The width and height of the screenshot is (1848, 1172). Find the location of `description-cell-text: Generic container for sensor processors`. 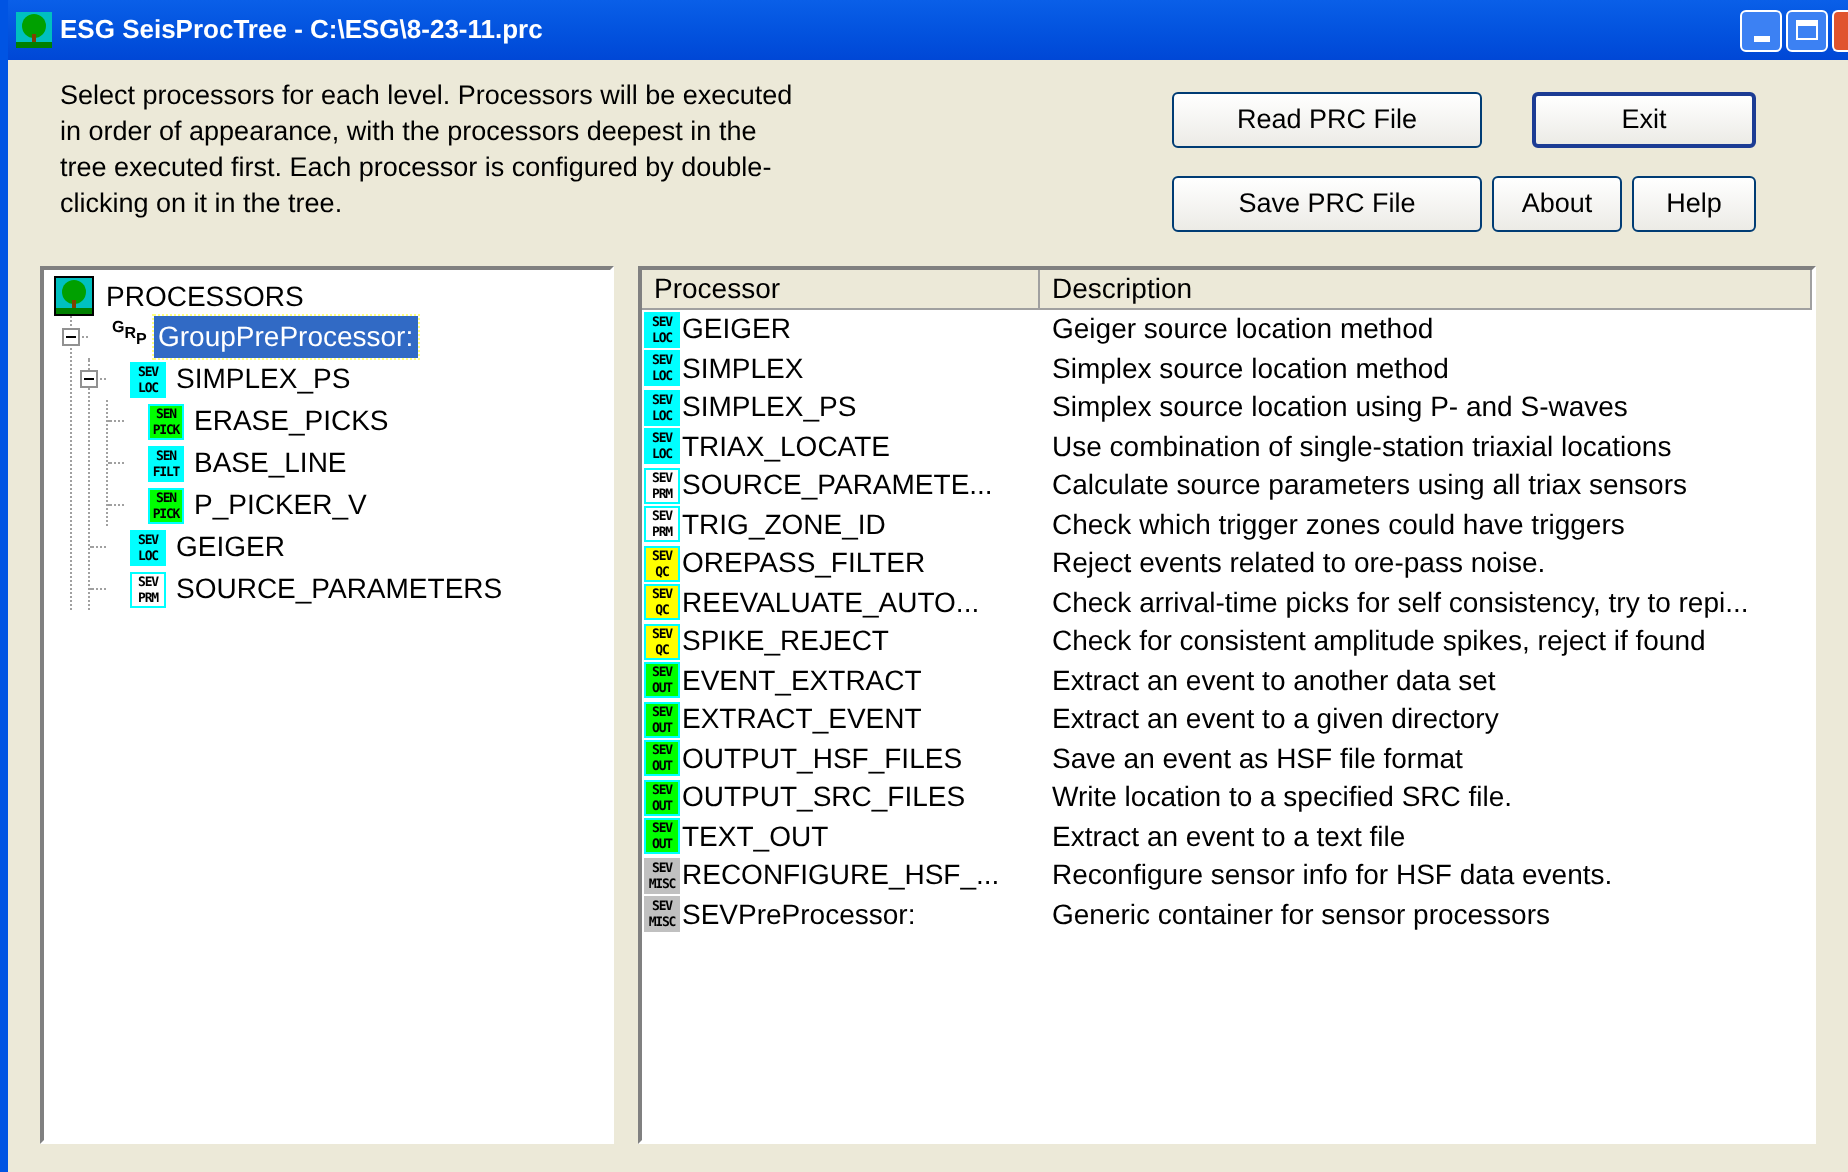

description-cell-text: Generic container for sensor processors is located at coordinates (1300, 914).